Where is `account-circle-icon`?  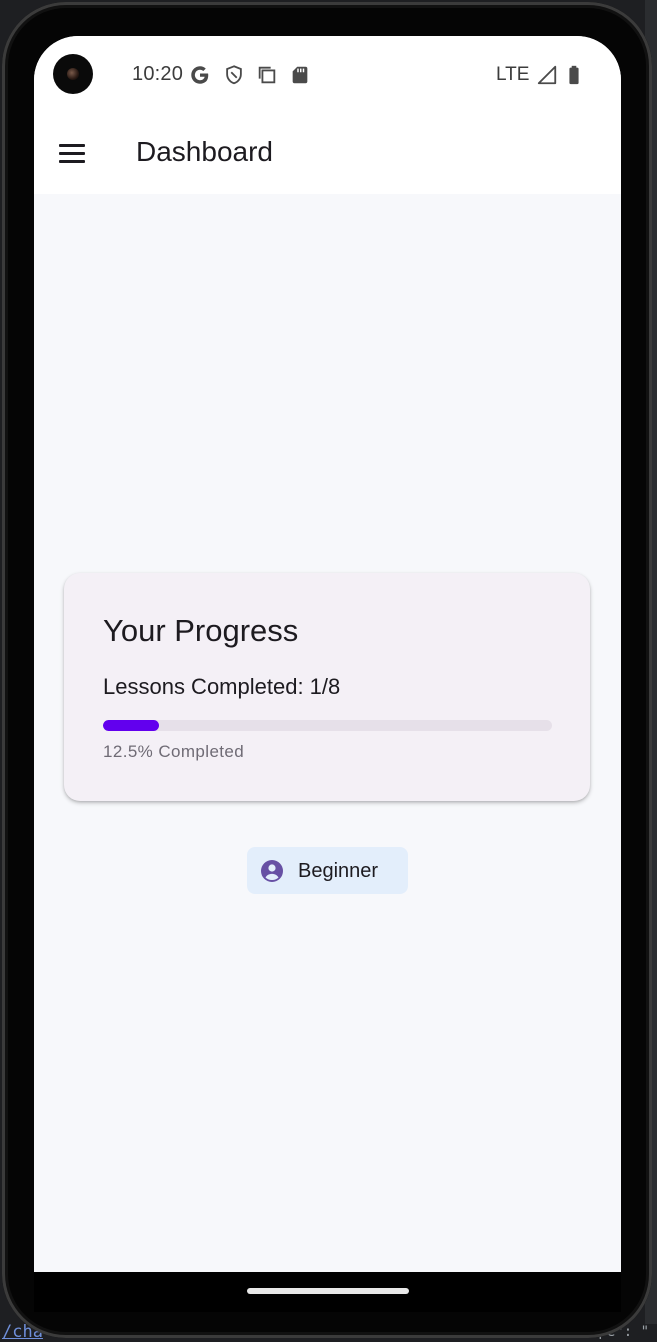 account-circle-icon is located at coordinates (272, 871).